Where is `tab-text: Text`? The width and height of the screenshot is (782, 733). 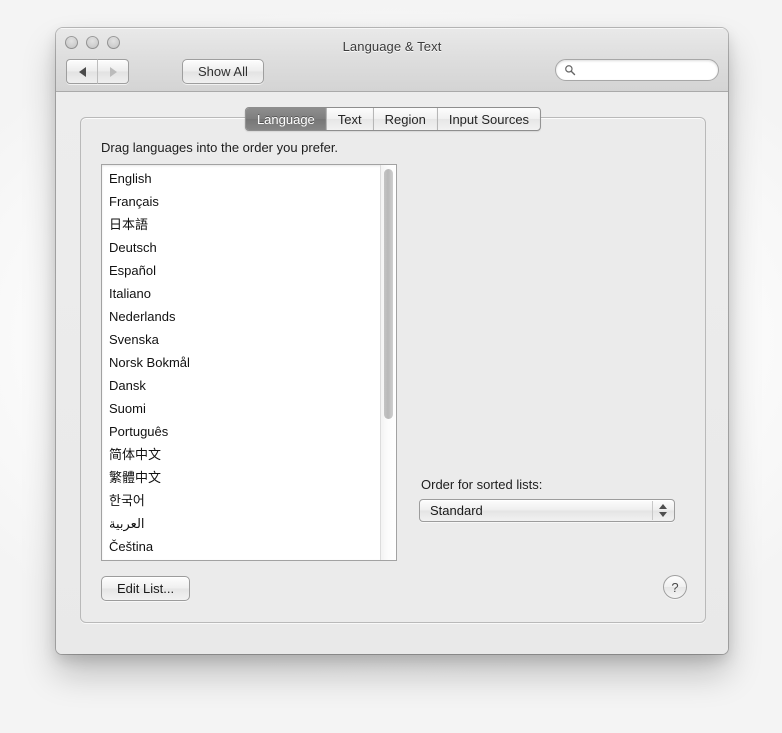 tab-text: Text is located at coordinates (349, 119).